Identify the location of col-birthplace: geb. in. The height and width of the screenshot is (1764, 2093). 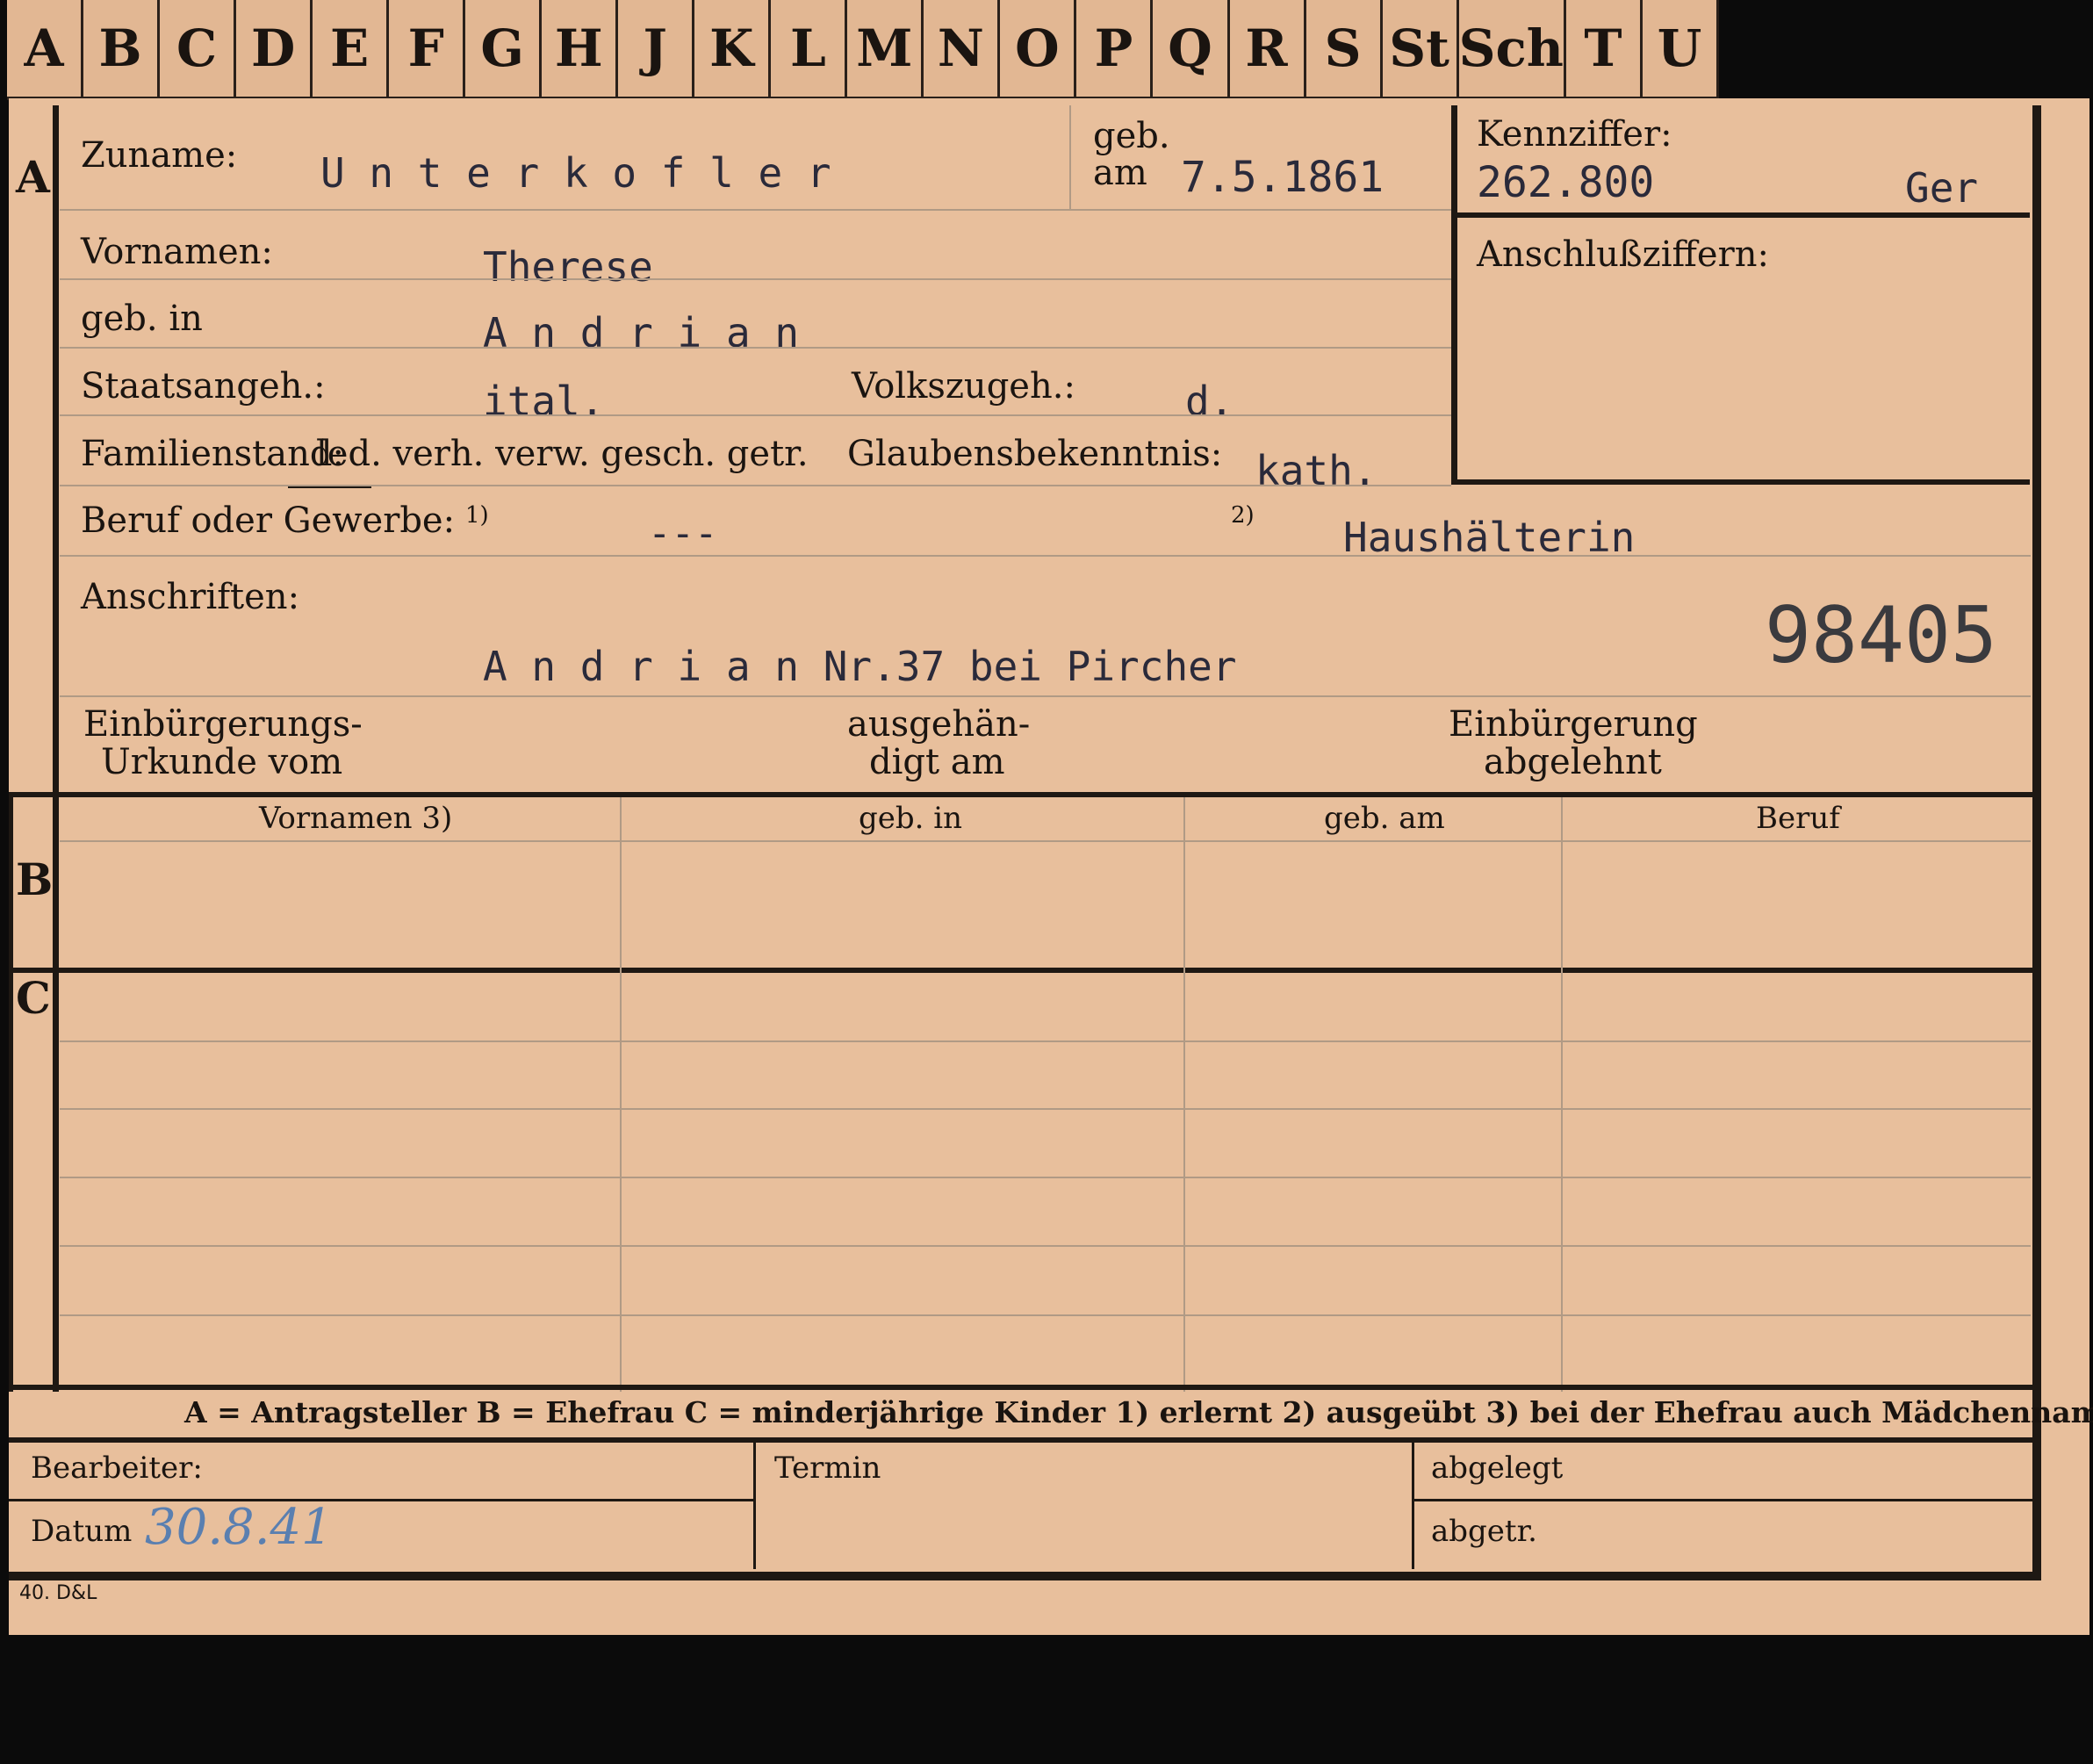
(911, 818).